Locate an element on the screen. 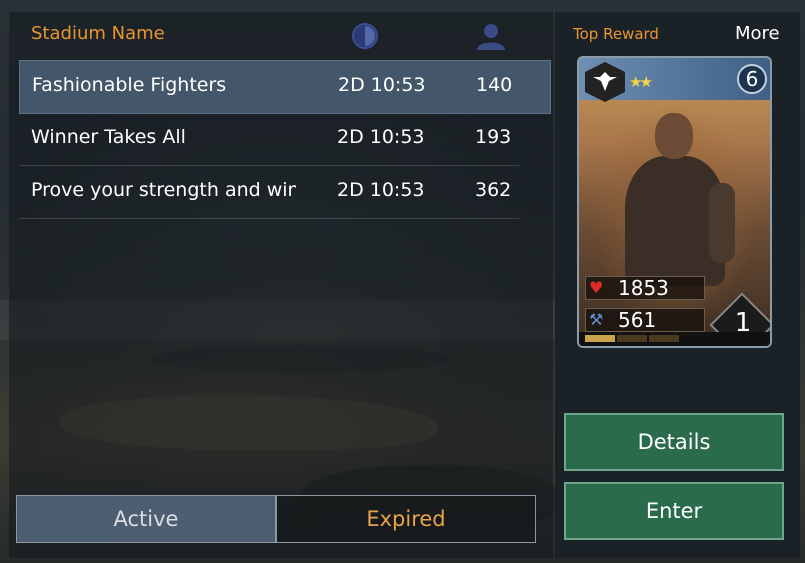 This screenshot has height=563, width=805. card-character-head is located at coordinates (674, 136).